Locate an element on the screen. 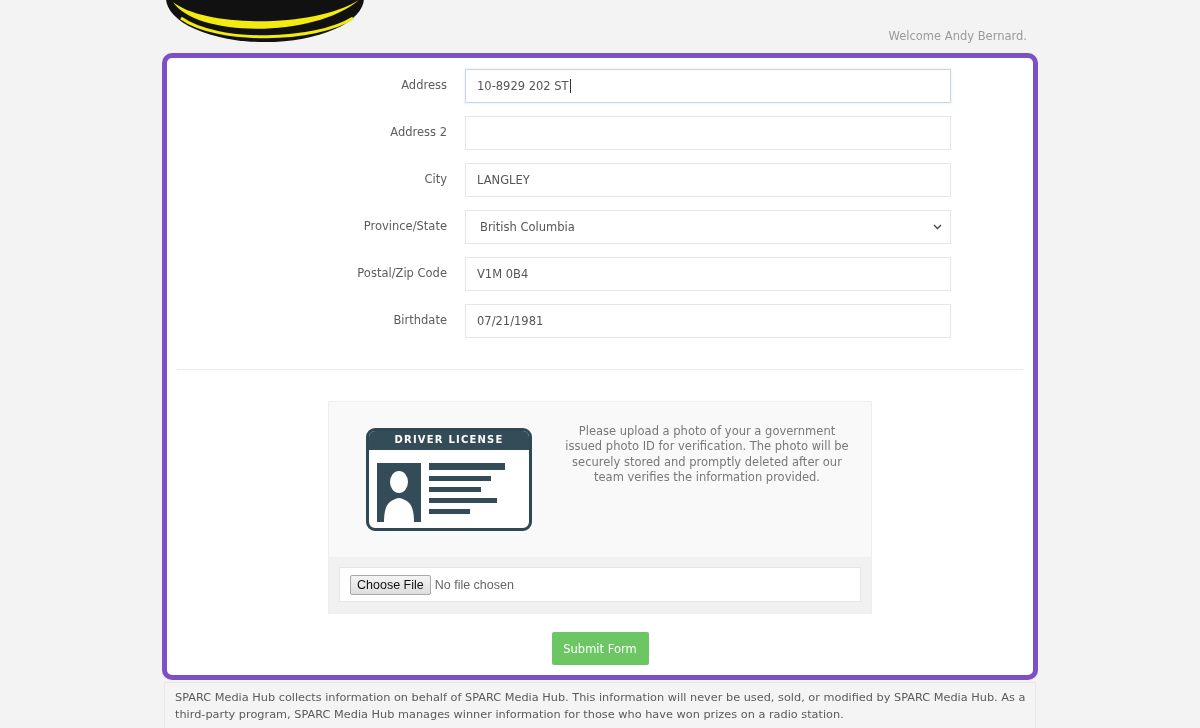  field-label: Province/State is located at coordinates (405, 225).